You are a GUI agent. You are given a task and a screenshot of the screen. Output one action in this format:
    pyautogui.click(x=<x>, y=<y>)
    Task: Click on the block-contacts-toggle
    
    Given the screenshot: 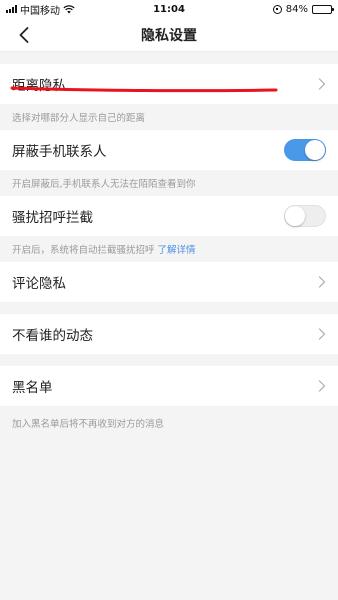 What is the action you would take?
    pyautogui.click(x=305, y=150)
    